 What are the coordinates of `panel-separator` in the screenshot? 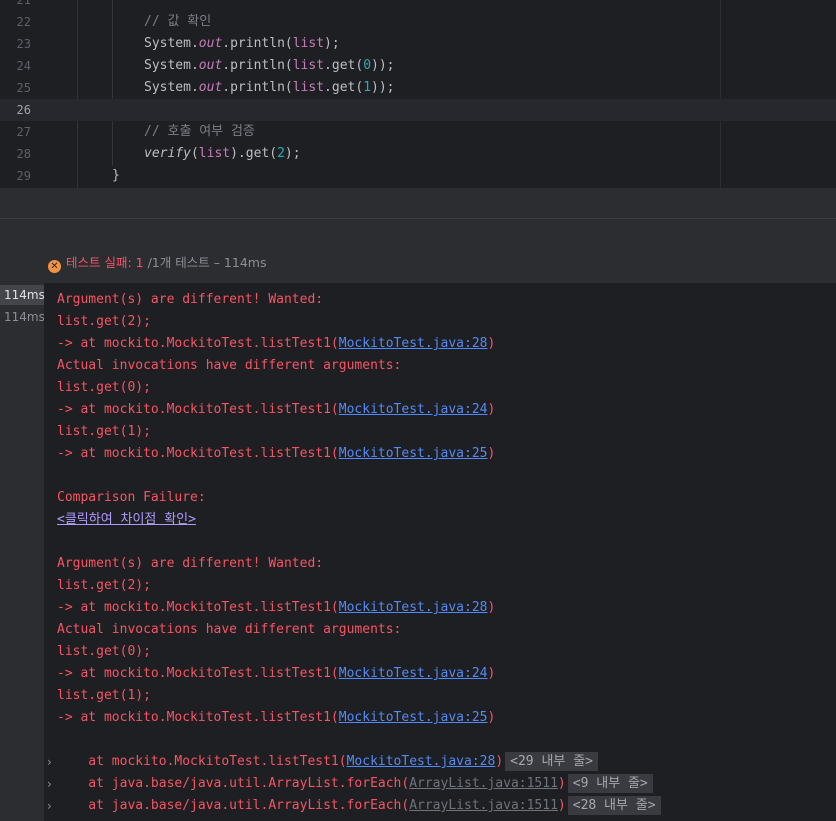 It's located at (418, 203).